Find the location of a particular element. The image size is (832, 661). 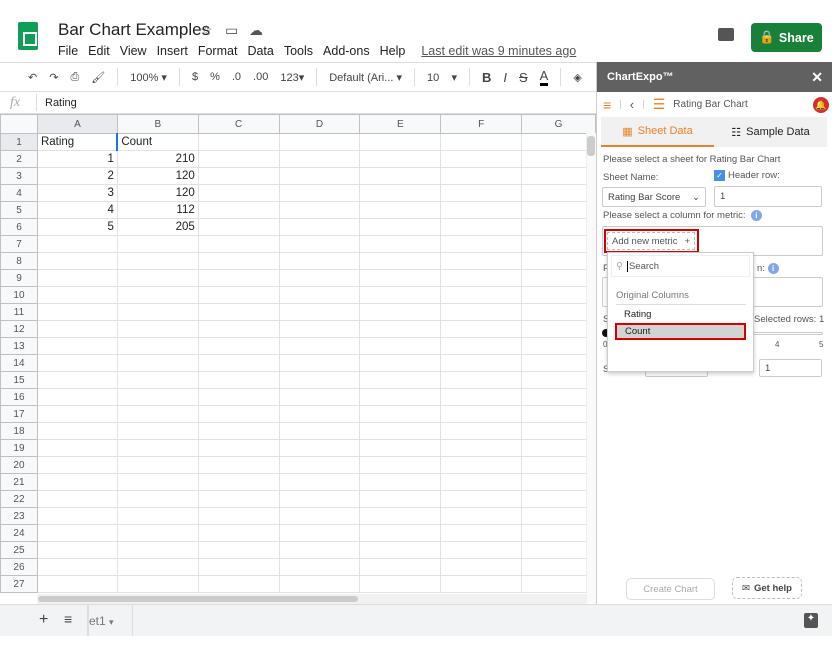

cell: Rating is located at coordinates (77, 142).